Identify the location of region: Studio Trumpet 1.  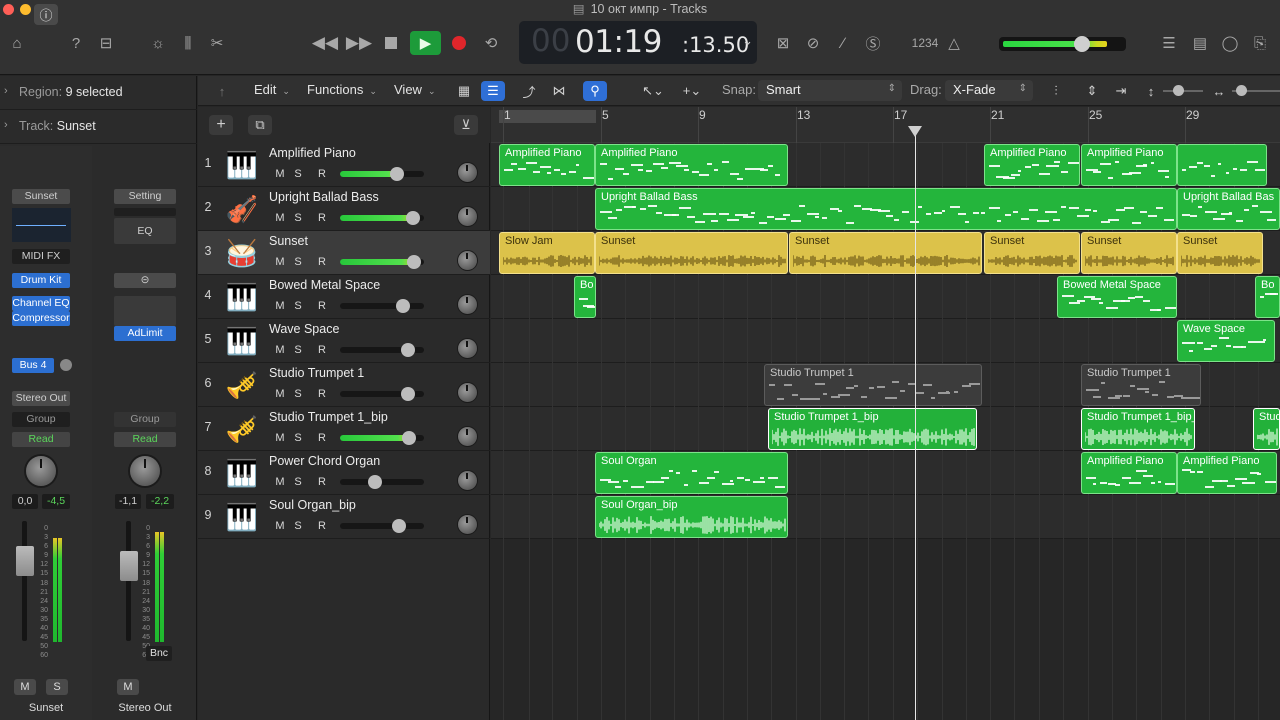
(873, 385).